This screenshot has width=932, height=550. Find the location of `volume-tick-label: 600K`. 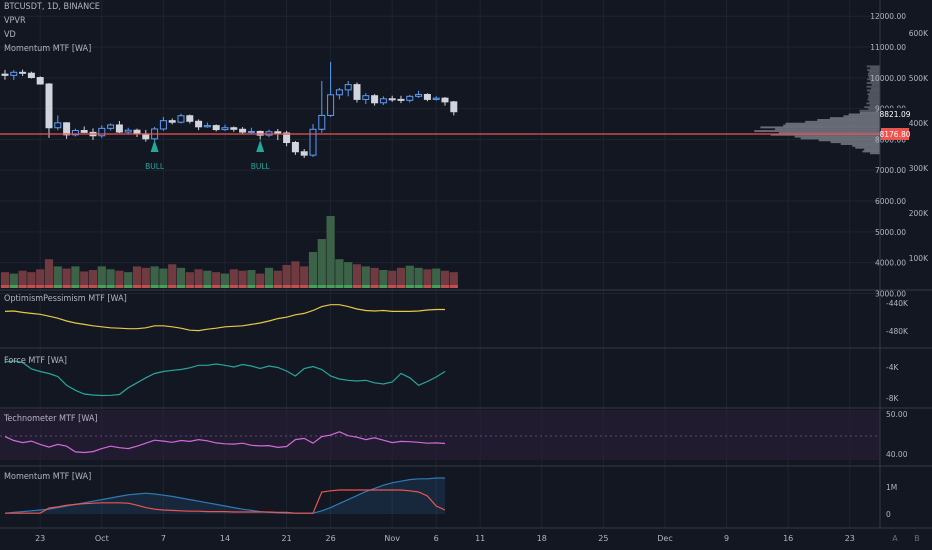

volume-tick-label: 600K is located at coordinates (919, 33).